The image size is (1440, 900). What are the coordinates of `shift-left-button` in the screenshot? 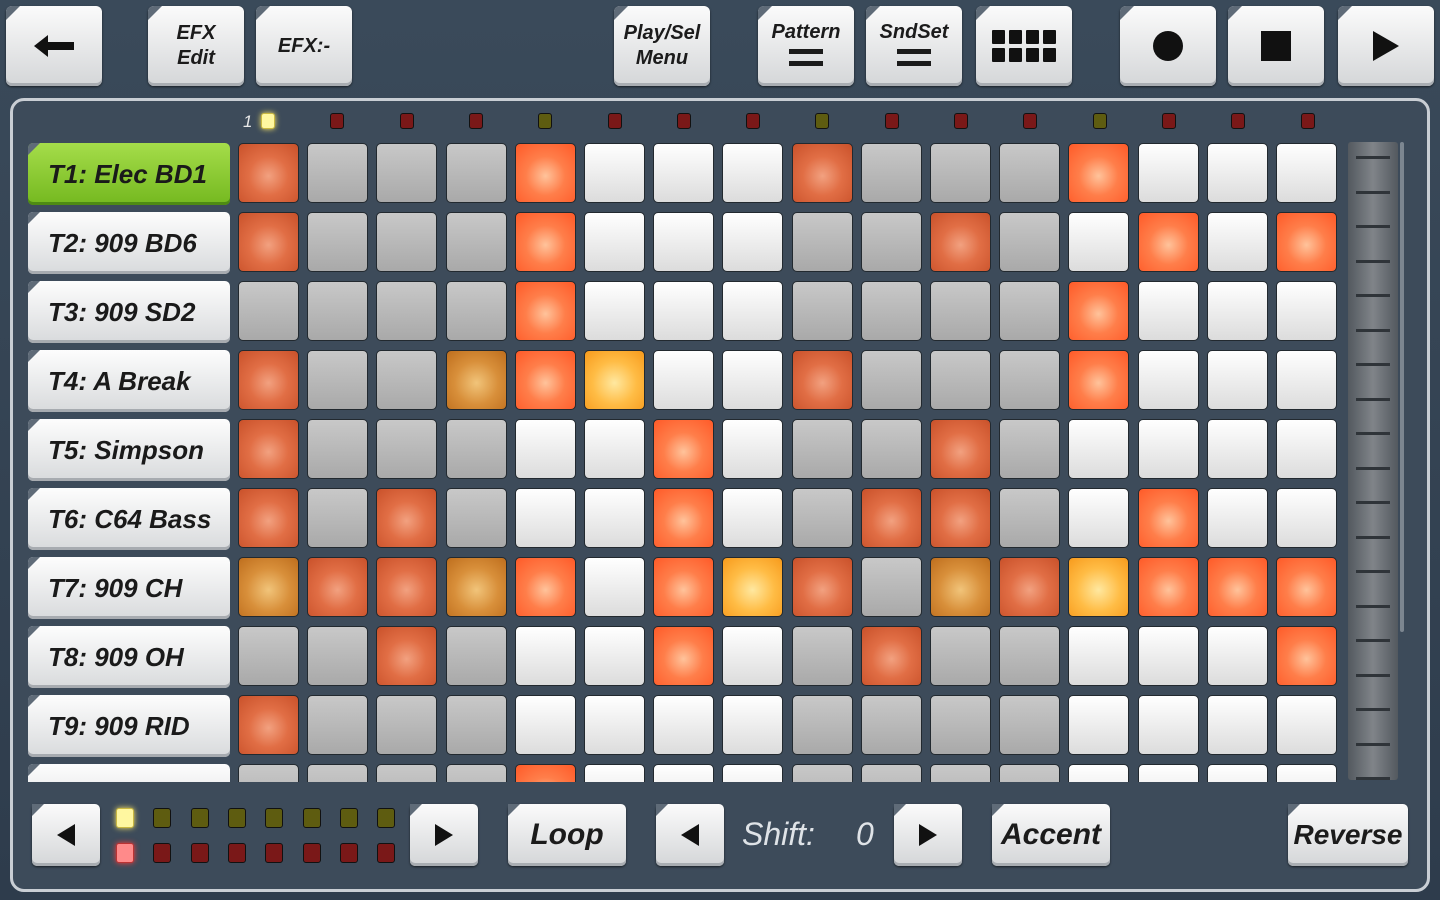 It's located at (690, 835).